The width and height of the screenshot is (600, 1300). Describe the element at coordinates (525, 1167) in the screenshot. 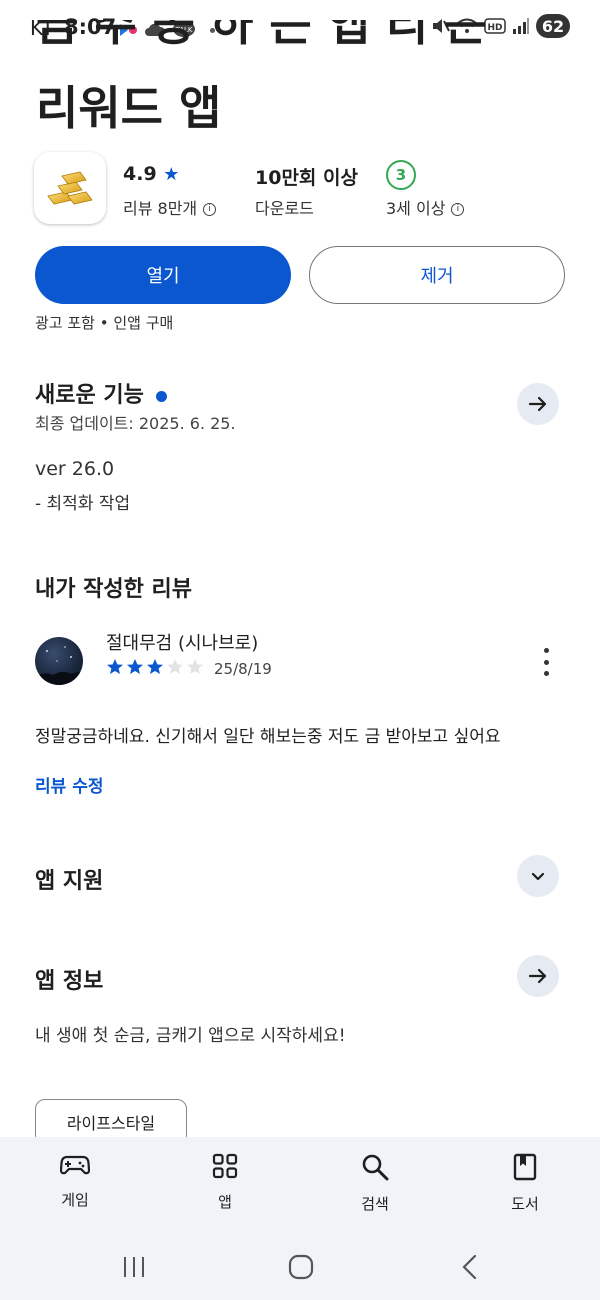

I see `book-icon` at that location.